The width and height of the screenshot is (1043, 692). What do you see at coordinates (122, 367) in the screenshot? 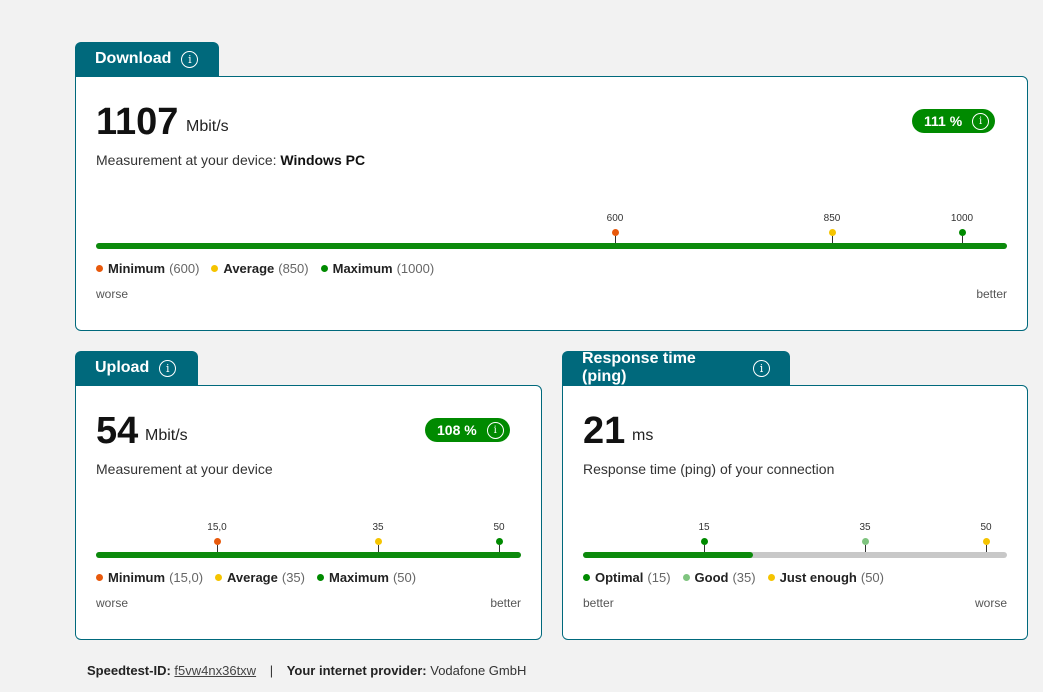
I see `upload-tab-label: Upload` at bounding box center [122, 367].